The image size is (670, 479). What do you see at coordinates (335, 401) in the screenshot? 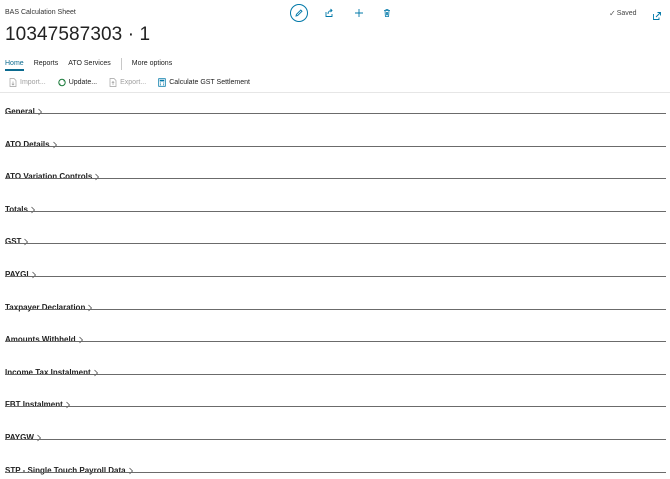
I see `section-fbt-instalment: FBT Instalment` at bounding box center [335, 401].